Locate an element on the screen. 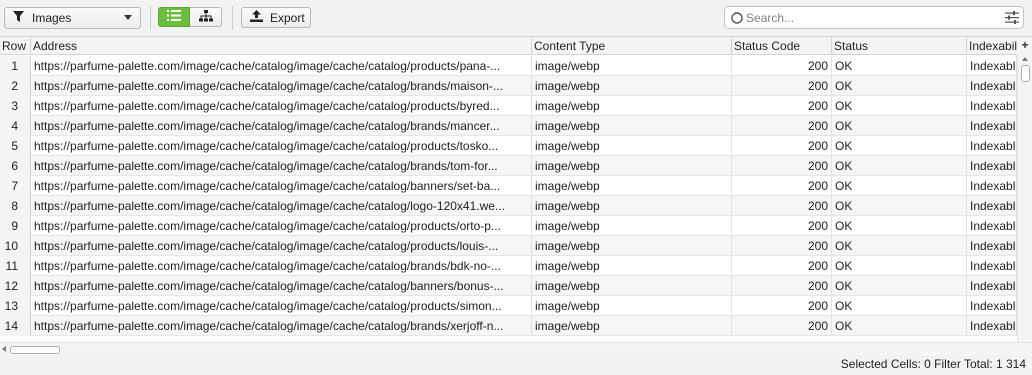 The width and height of the screenshot is (1032, 375). search-box is located at coordinates (874, 17).